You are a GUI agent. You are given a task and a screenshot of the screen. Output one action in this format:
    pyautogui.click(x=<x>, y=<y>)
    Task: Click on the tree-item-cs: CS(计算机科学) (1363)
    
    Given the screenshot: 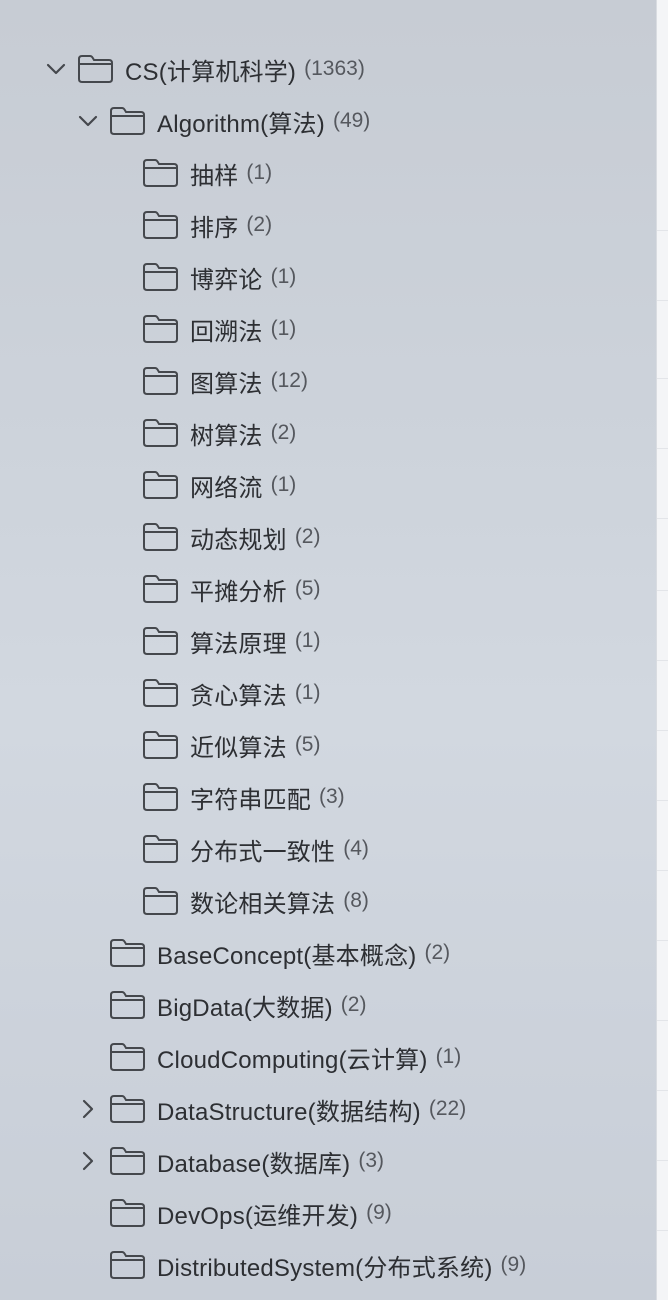 What is the action you would take?
    pyautogui.click(x=328, y=69)
    